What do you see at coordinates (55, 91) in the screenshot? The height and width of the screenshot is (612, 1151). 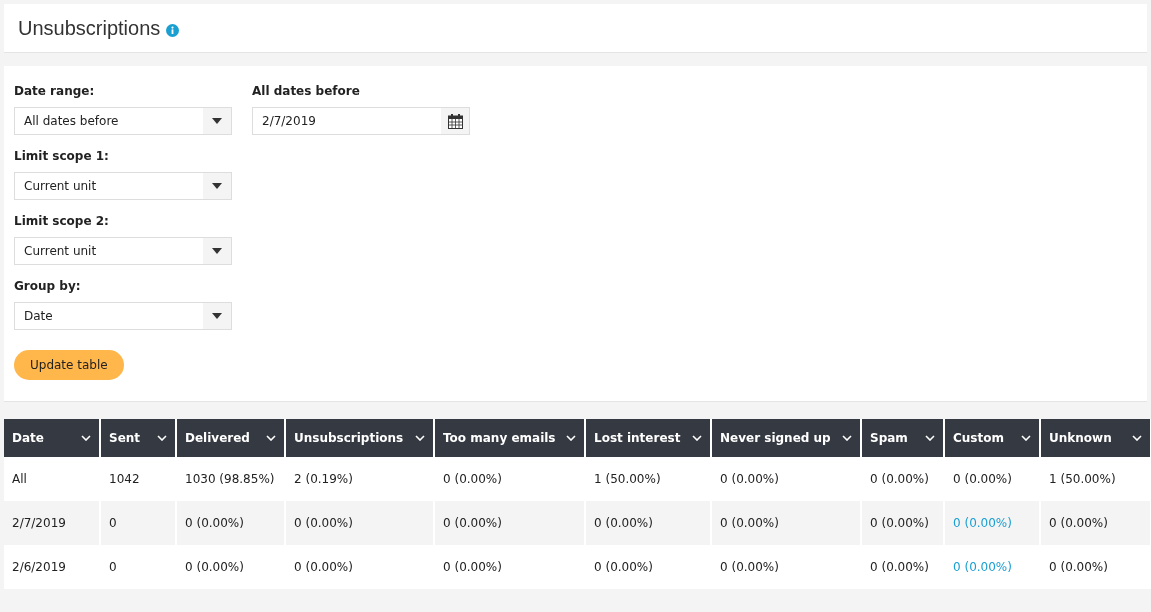 I see `field-label: Date range:` at bounding box center [55, 91].